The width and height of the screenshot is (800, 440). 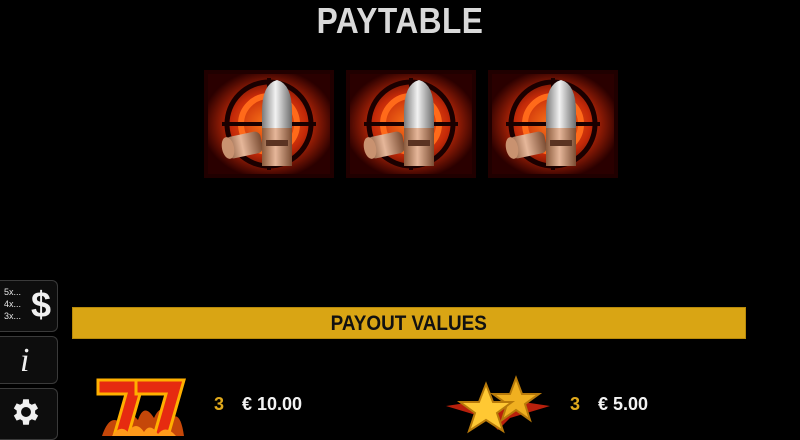 I want to click on paytable-button: 5x... 4x... 3x... $, so click(x=29, y=306).